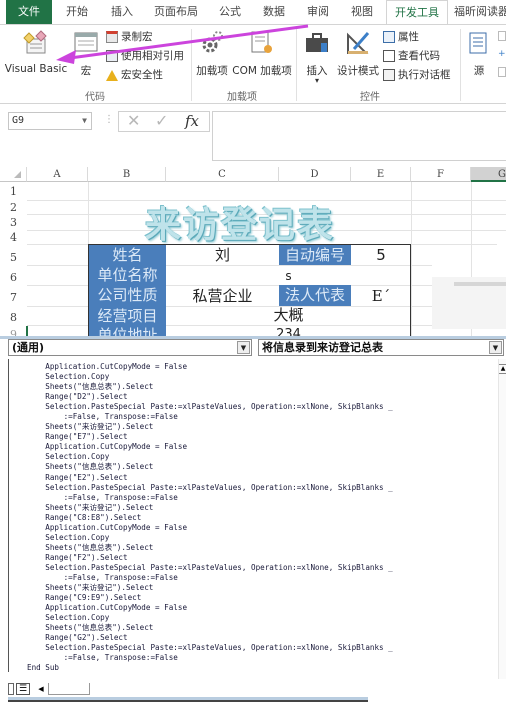 The height and width of the screenshot is (707, 506). I want to click on column-header-g: G, so click(488, 174).